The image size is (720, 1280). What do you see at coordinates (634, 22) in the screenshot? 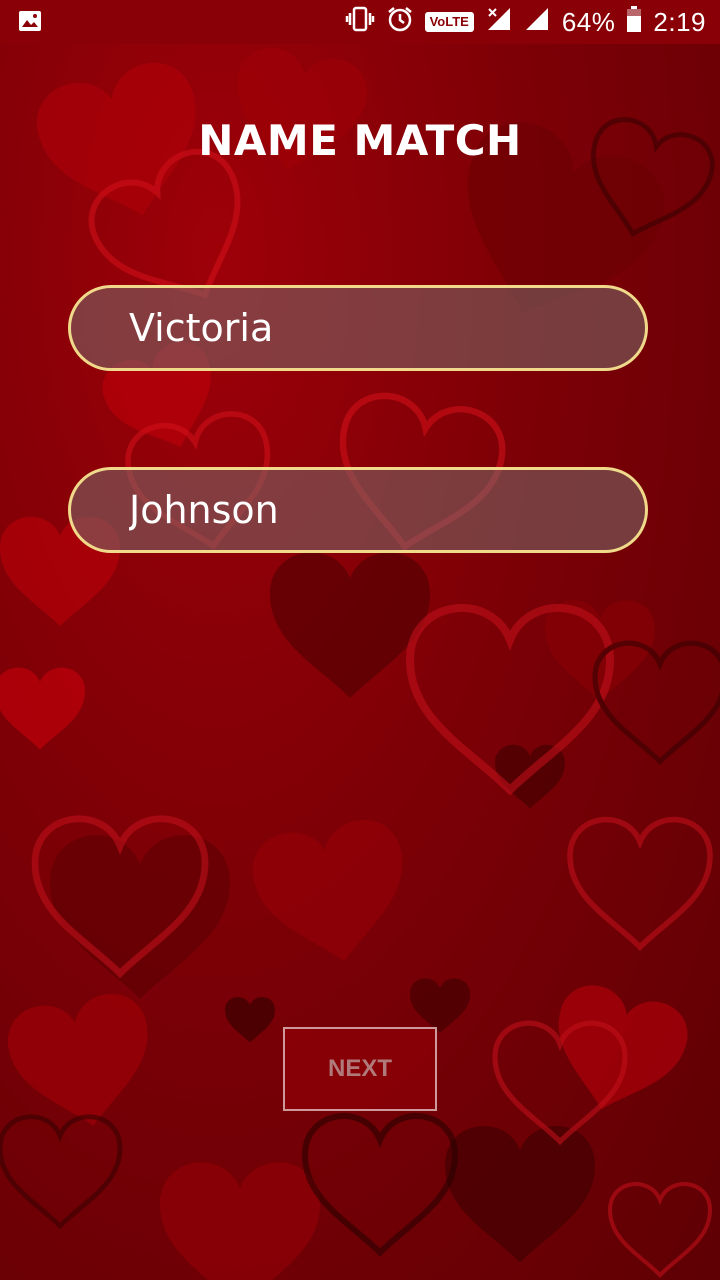
I see `battery-icon` at bounding box center [634, 22].